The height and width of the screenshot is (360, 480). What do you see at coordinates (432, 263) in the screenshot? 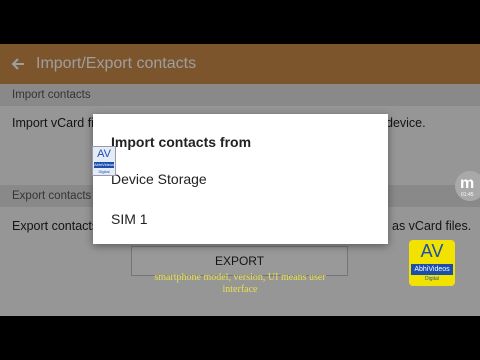
I see `channel-logo: AV AbhiVideos Digital` at bounding box center [432, 263].